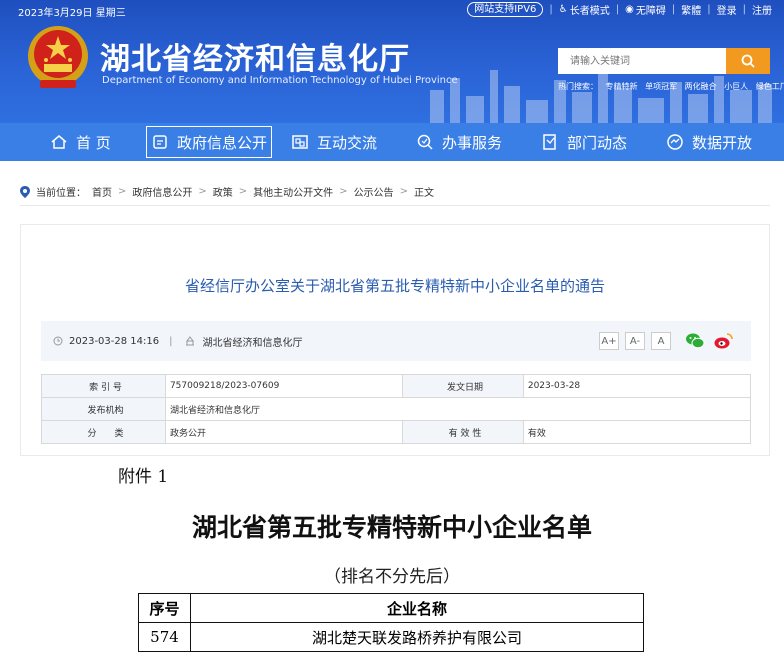  I want to click on traditional-link: 繁體, so click(691, 9).